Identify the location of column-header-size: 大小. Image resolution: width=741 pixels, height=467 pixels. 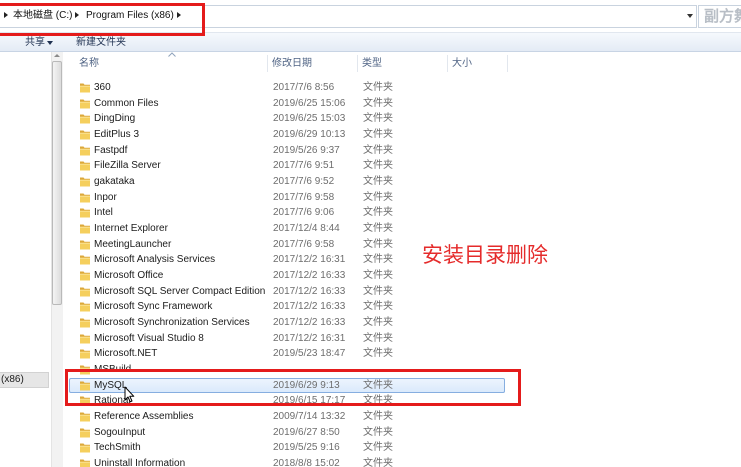
(477, 63).